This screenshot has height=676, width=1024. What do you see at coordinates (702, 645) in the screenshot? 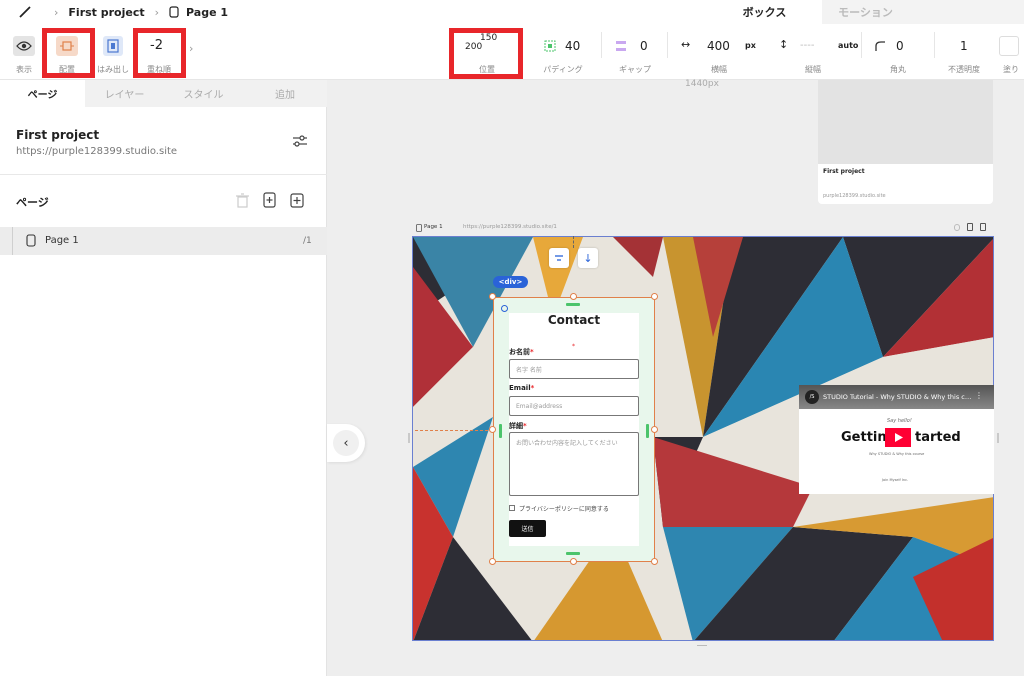
I see `resize-handle-bottom` at bounding box center [702, 645].